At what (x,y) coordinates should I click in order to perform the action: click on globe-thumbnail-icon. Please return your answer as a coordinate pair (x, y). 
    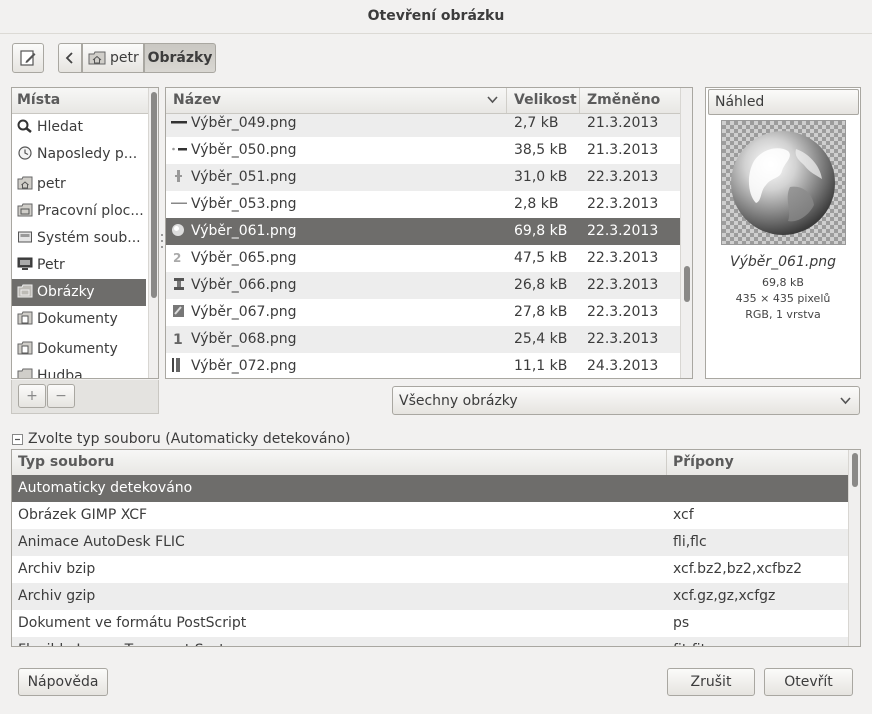
    Looking at the image, I should click on (178, 230).